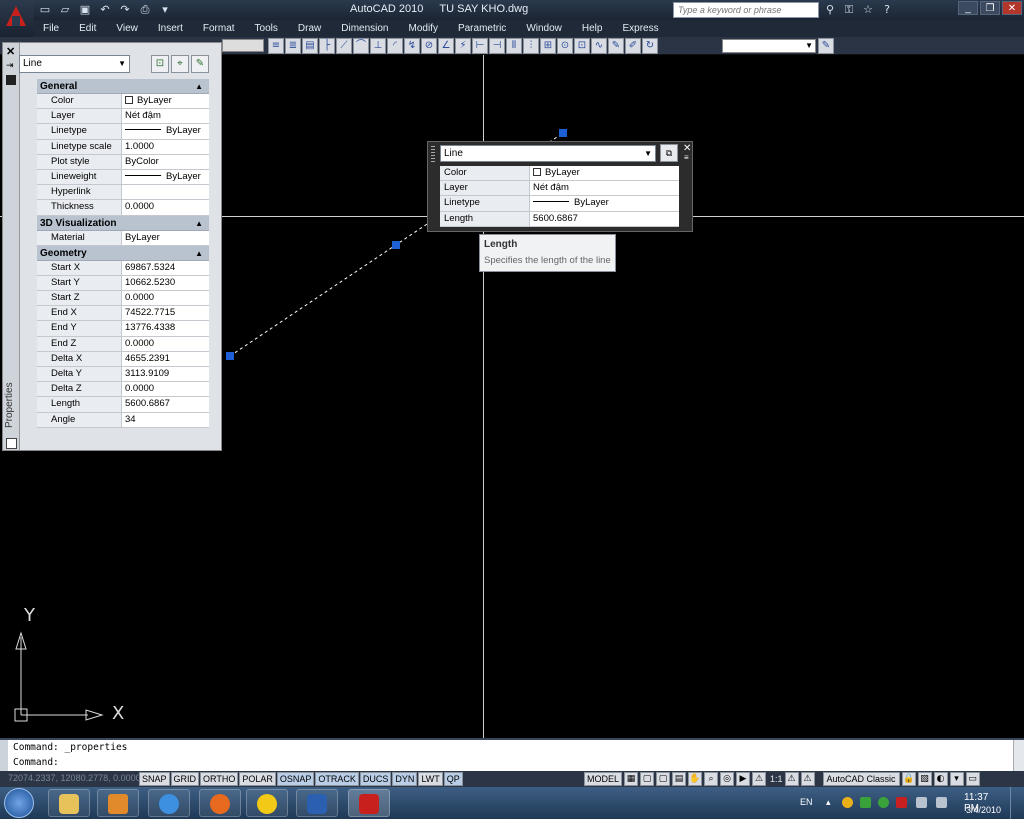  What do you see at coordinates (165, 192) in the screenshot?
I see `prop-value-hyperlink` at bounding box center [165, 192].